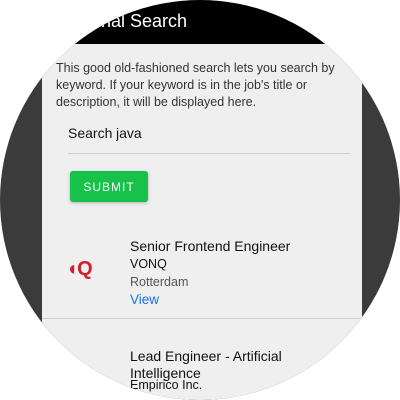 The width and height of the screenshot is (400, 400). I want to click on job-title: Senior Frontend Engineer, so click(210, 246).